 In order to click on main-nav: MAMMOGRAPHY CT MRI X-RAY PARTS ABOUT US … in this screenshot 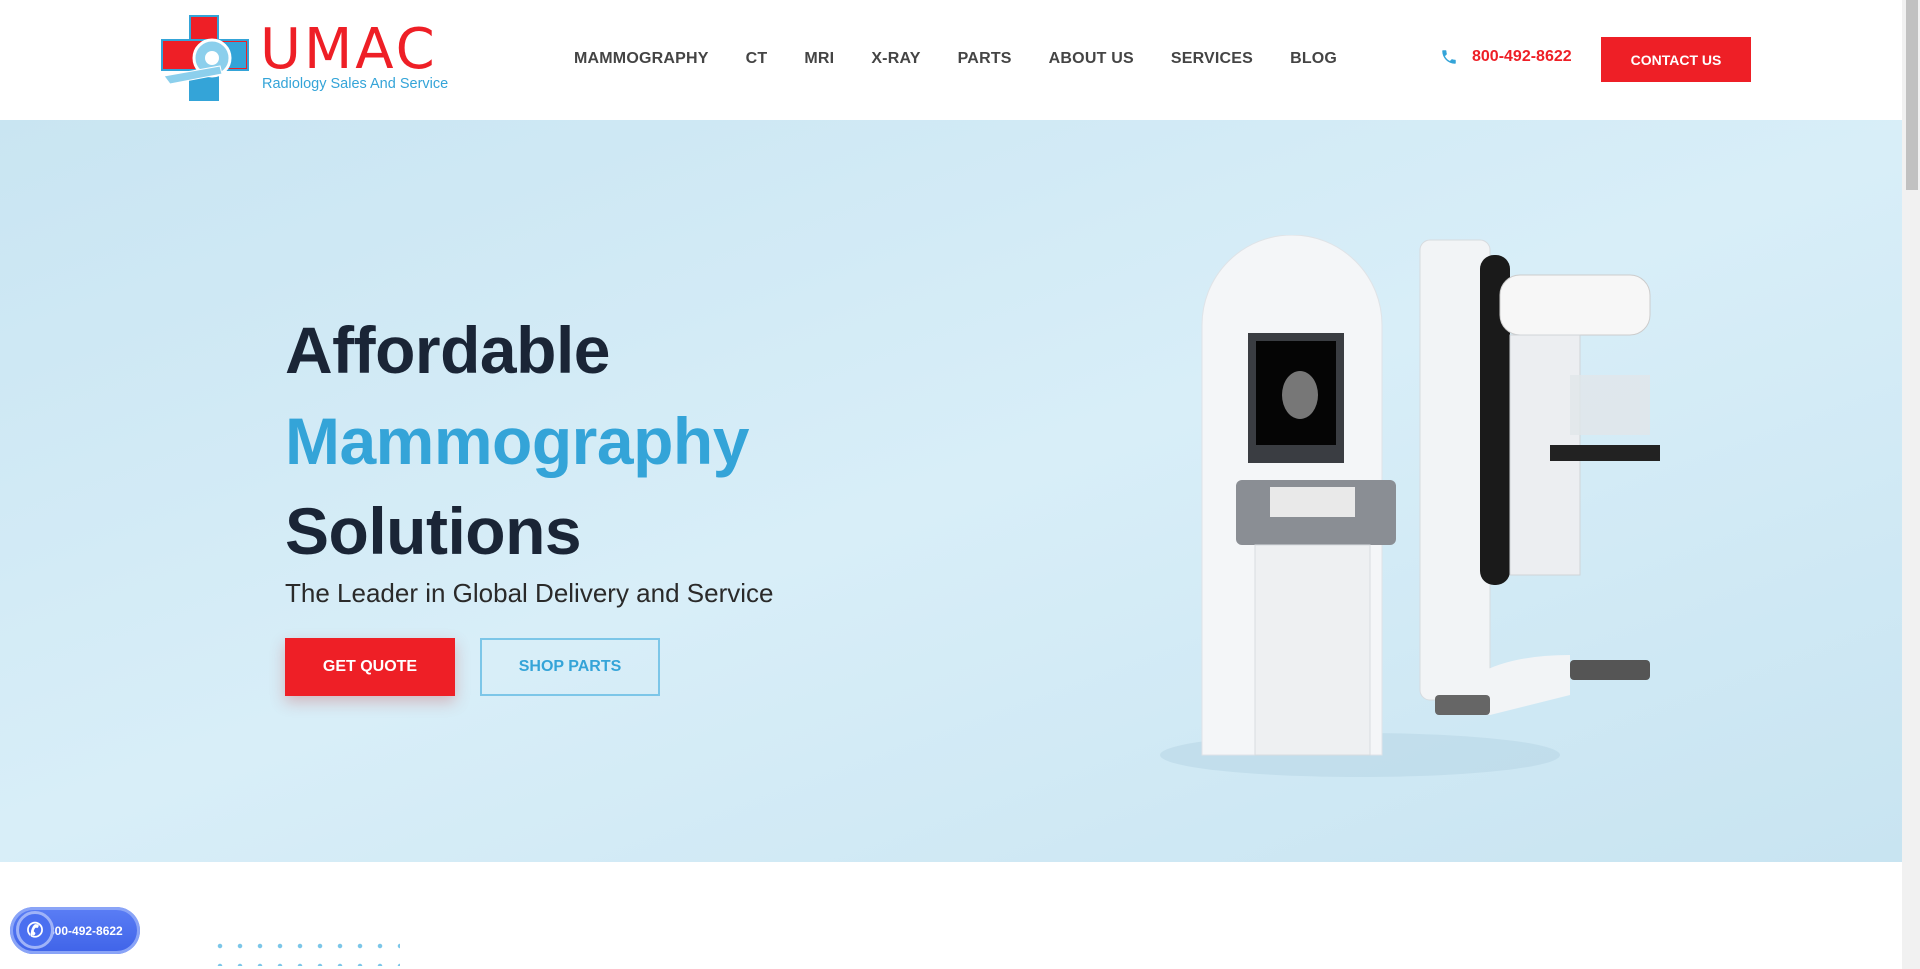, I will do `click(974, 59)`.